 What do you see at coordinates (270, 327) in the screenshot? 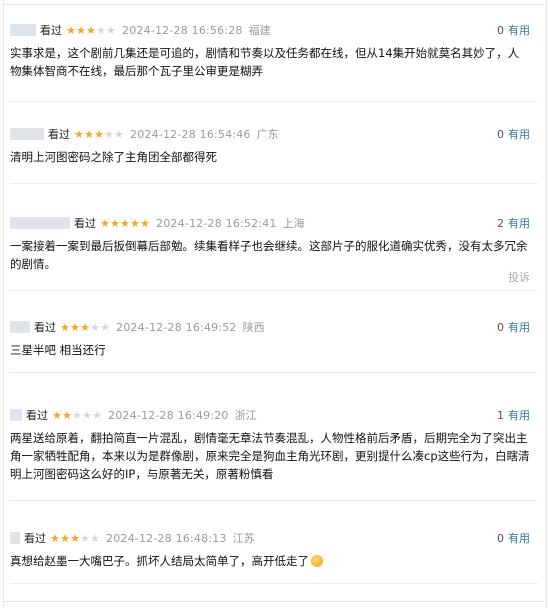
I see `comment-meta: 看过 ★ ★ ★ ★ ★ 2024-12-28 16:49:52 陕西 0 有用` at bounding box center [270, 327].